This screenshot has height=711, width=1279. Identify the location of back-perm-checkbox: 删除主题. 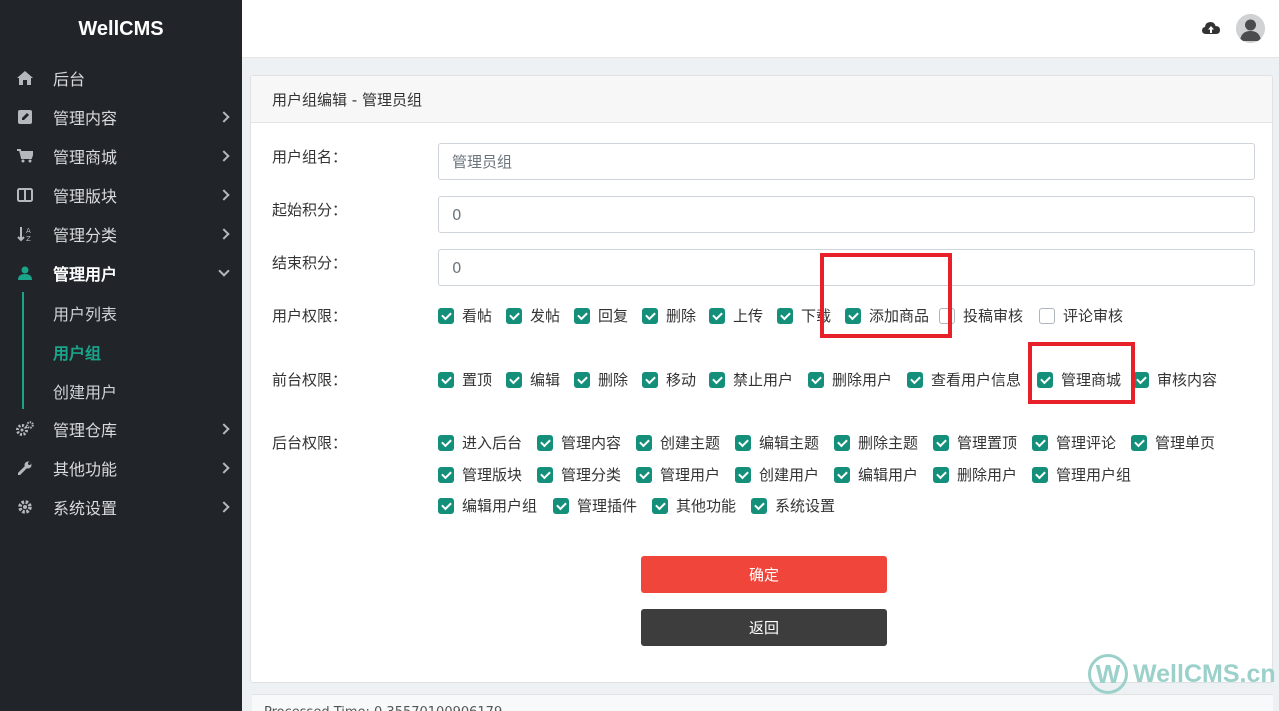
(876, 442).